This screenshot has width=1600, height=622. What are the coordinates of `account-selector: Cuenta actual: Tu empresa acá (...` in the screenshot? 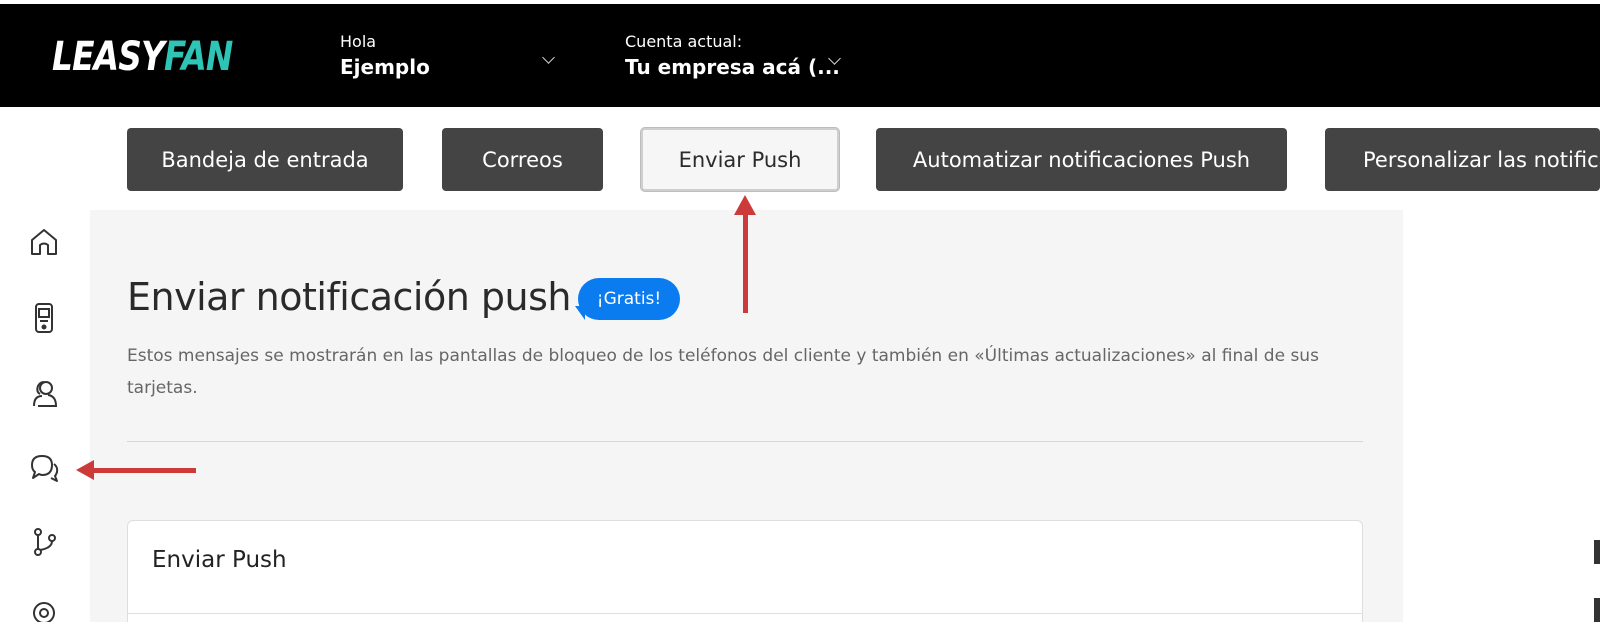 It's located at (732, 57).